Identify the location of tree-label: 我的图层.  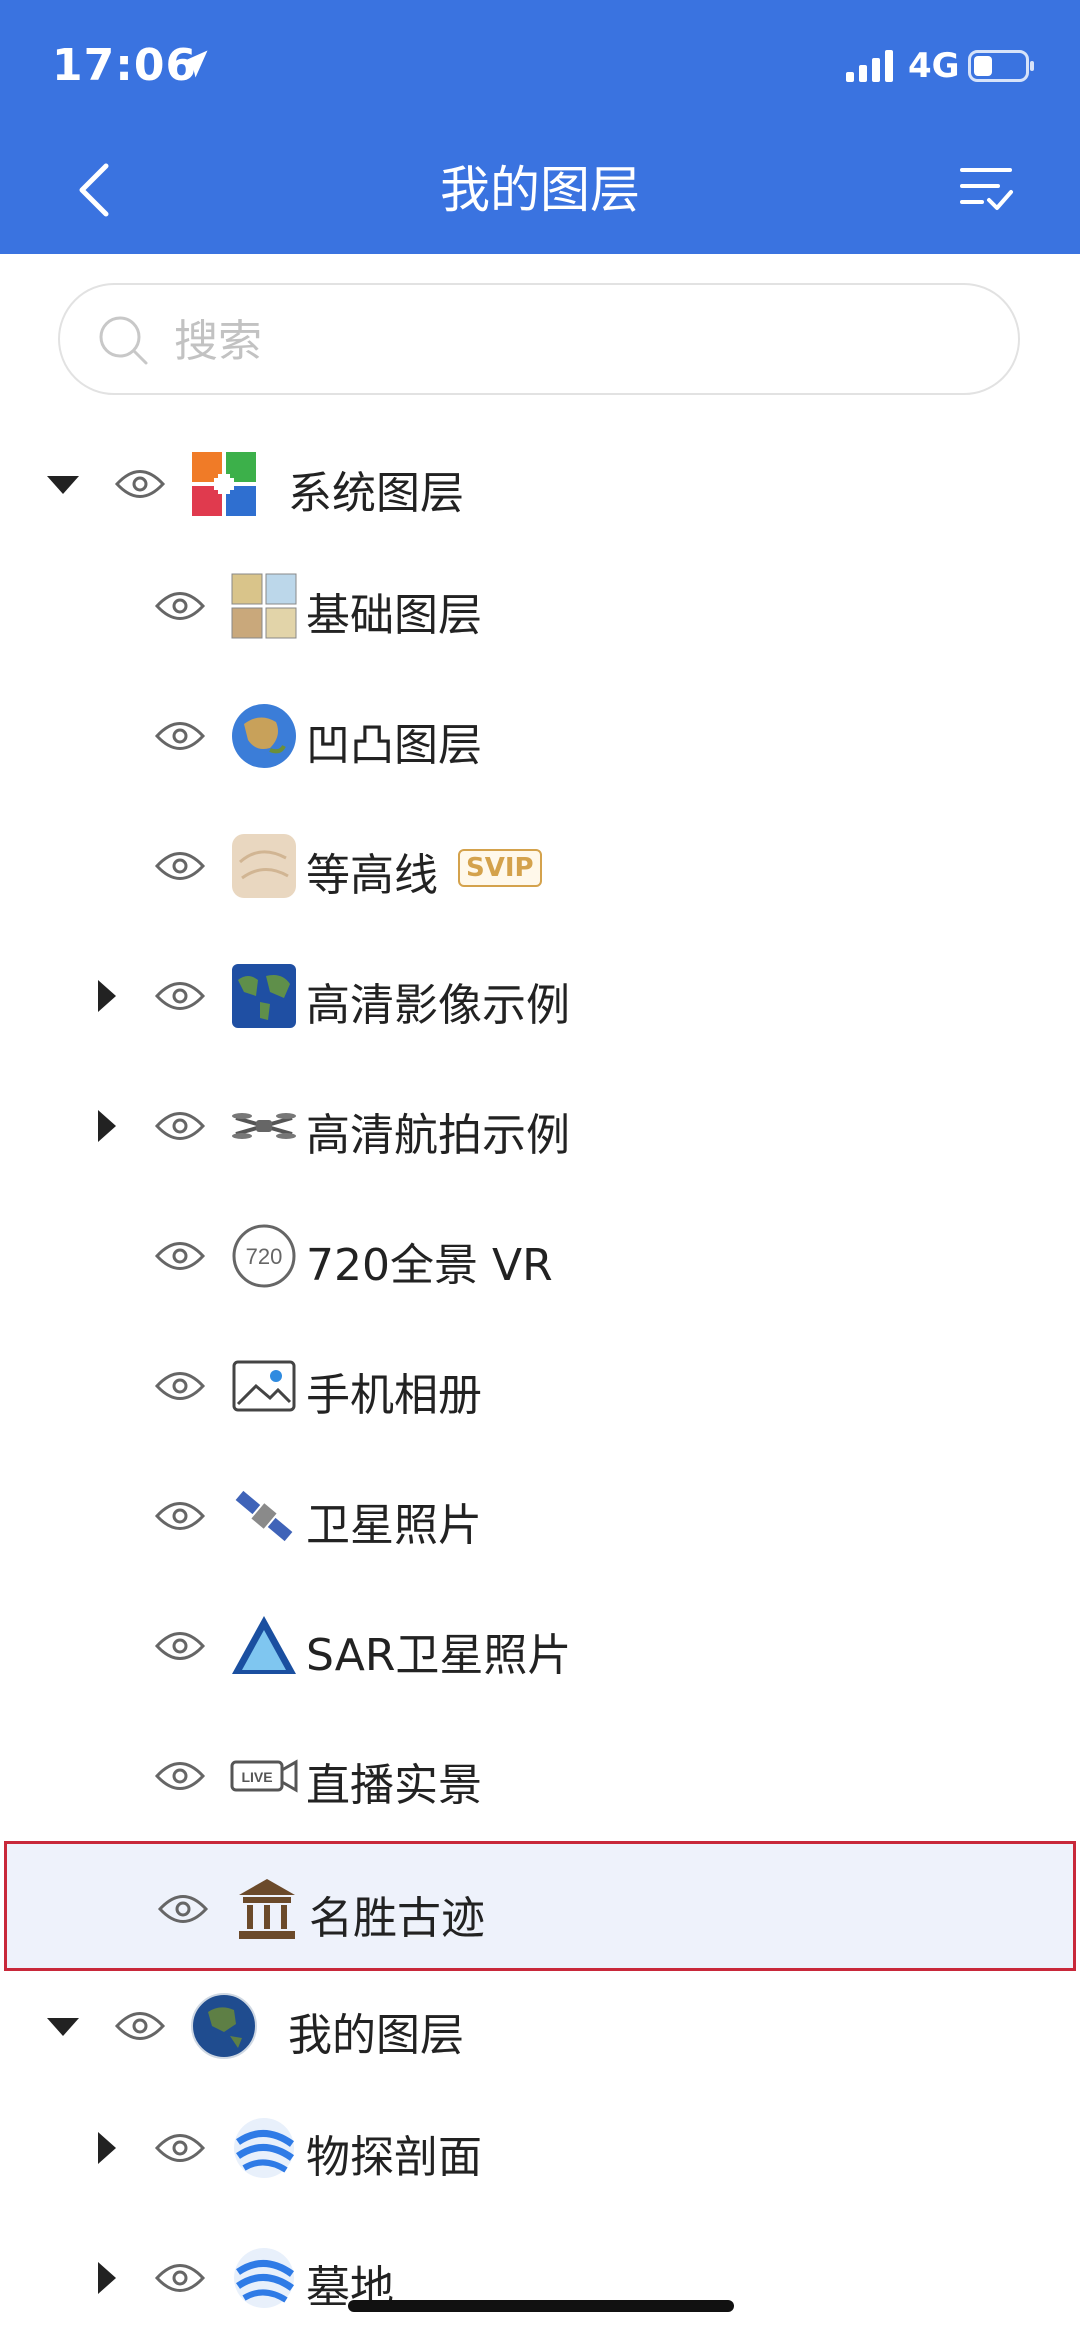
(376, 2035).